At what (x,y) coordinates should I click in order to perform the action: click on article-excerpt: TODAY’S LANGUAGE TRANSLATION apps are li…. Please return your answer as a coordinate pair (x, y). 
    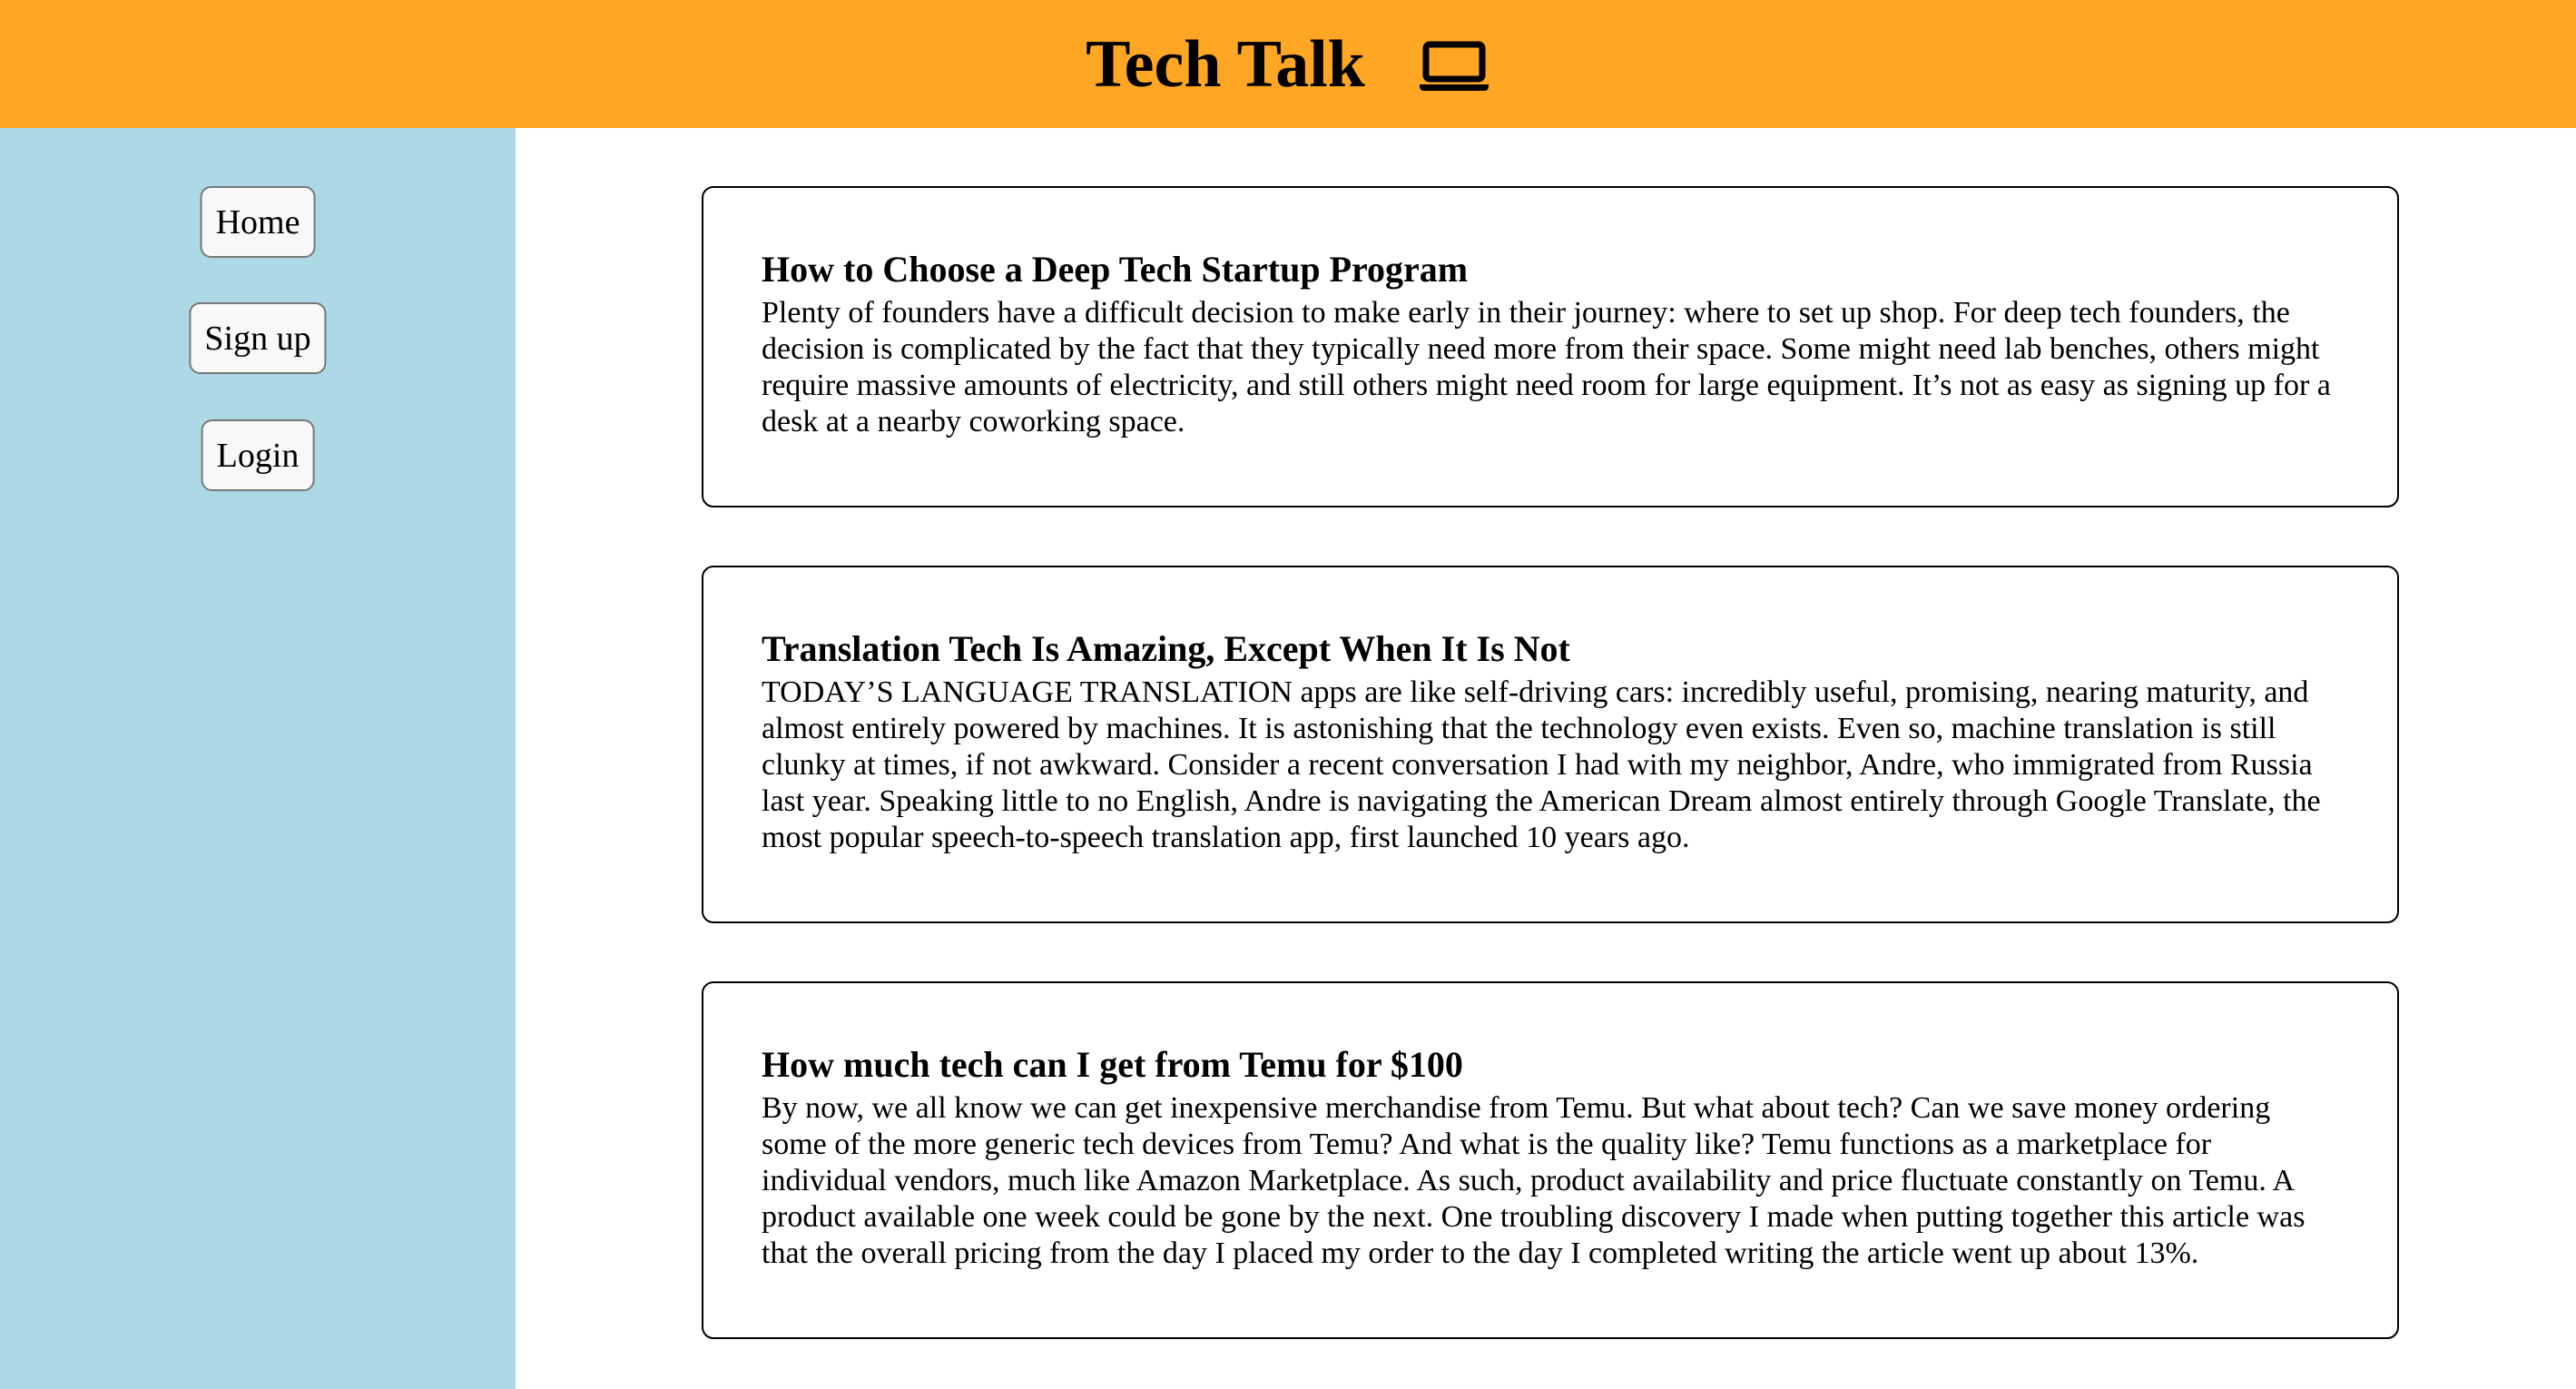
    Looking at the image, I should click on (1541, 764).